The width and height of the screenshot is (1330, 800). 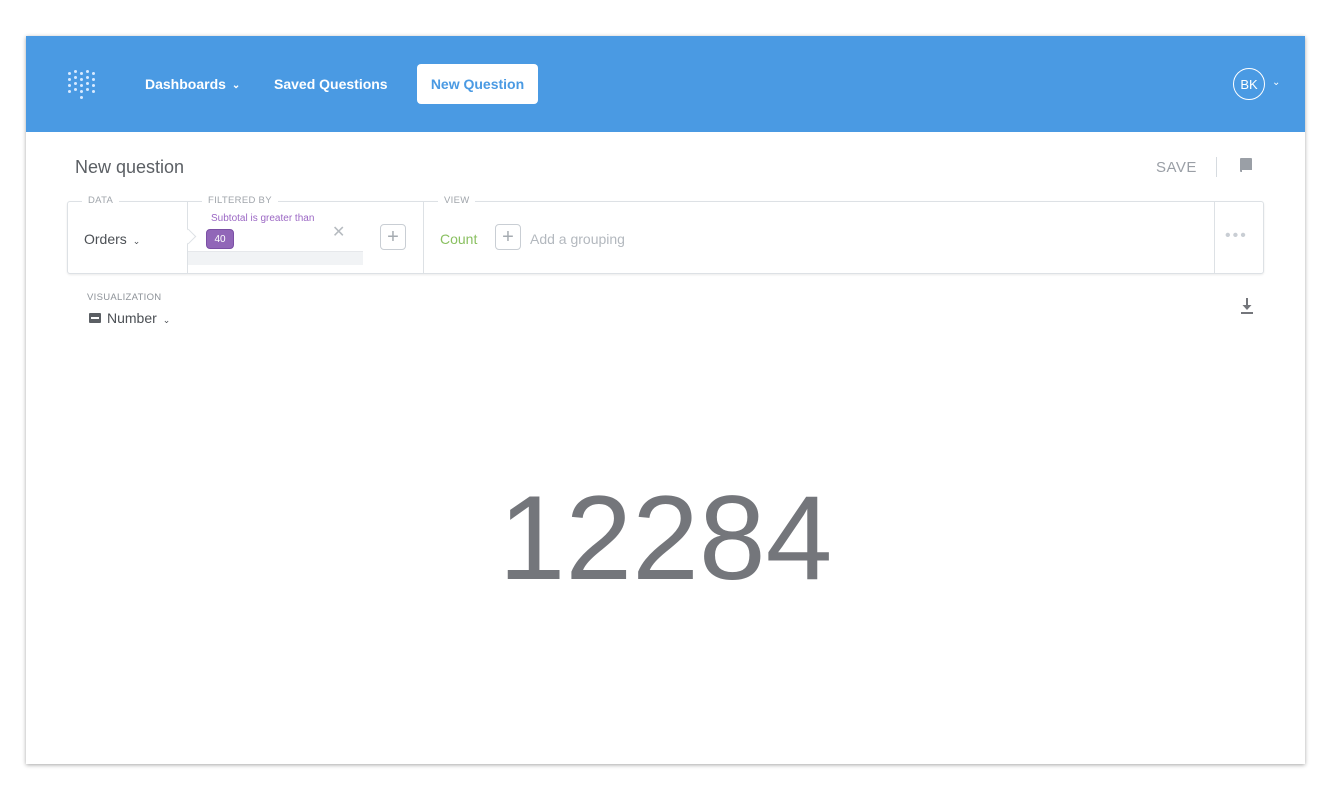 What do you see at coordinates (188, 236) in the screenshot?
I see `section-arrow` at bounding box center [188, 236].